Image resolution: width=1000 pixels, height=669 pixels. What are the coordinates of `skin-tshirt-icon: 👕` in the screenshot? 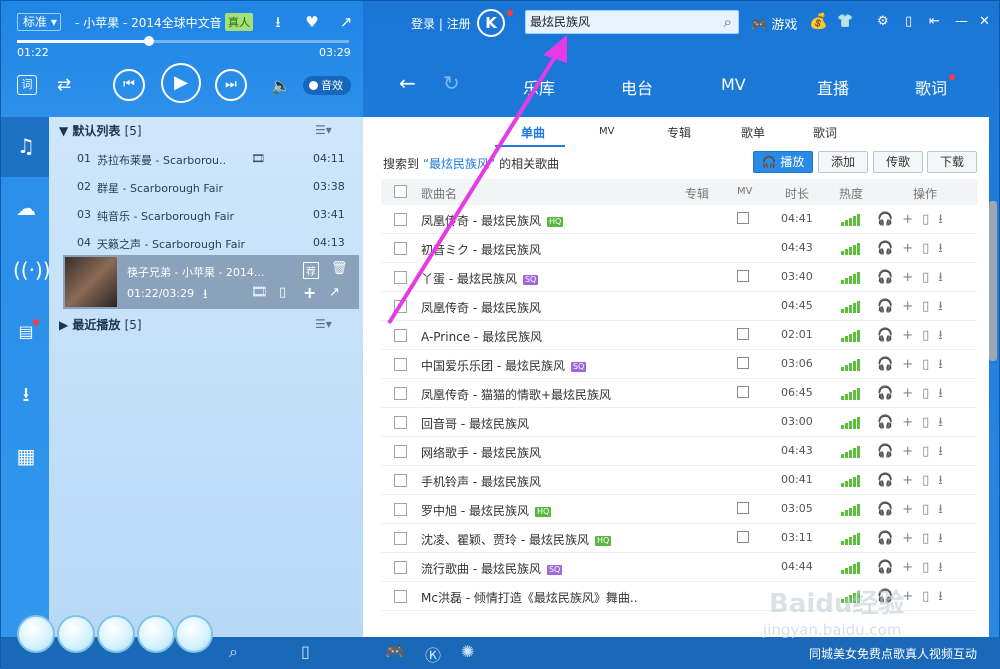 It's located at (845, 21).